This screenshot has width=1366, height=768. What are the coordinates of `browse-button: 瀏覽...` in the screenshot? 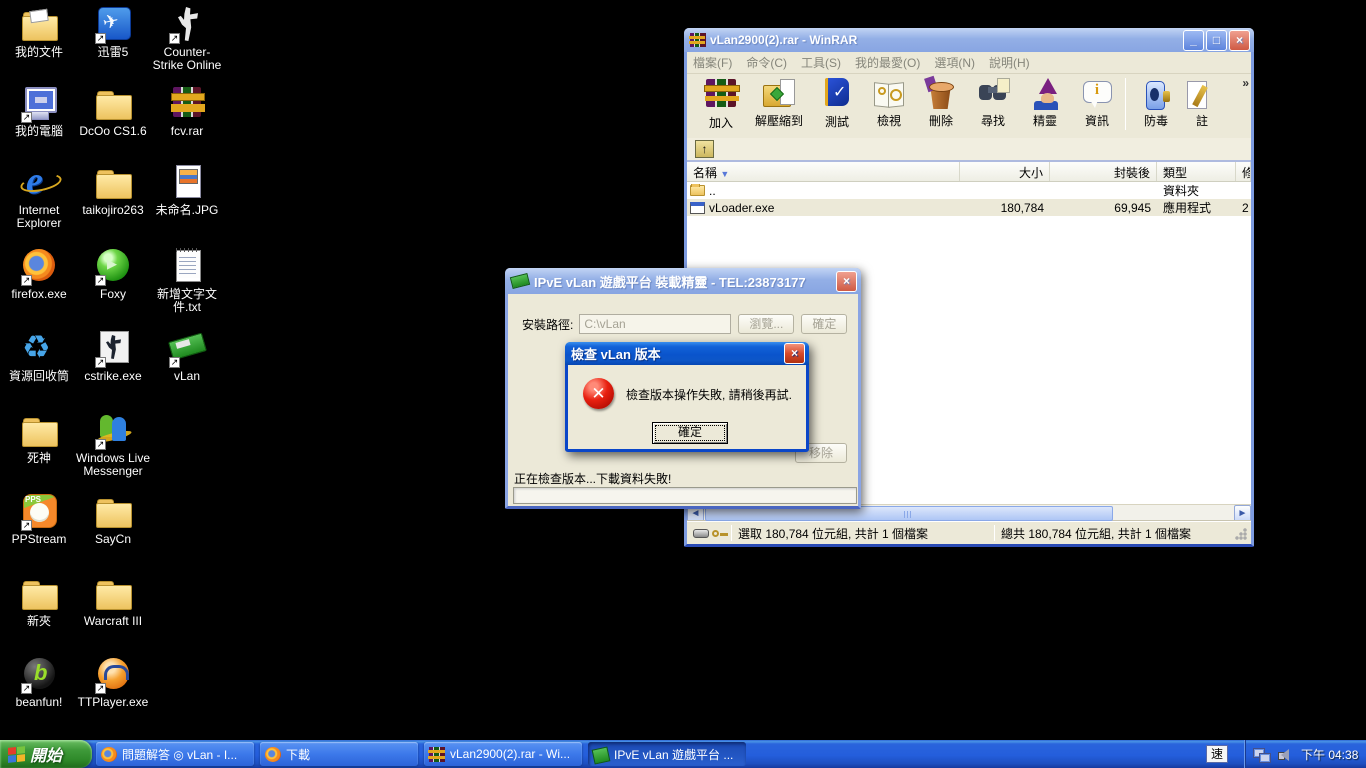 It's located at (766, 324).